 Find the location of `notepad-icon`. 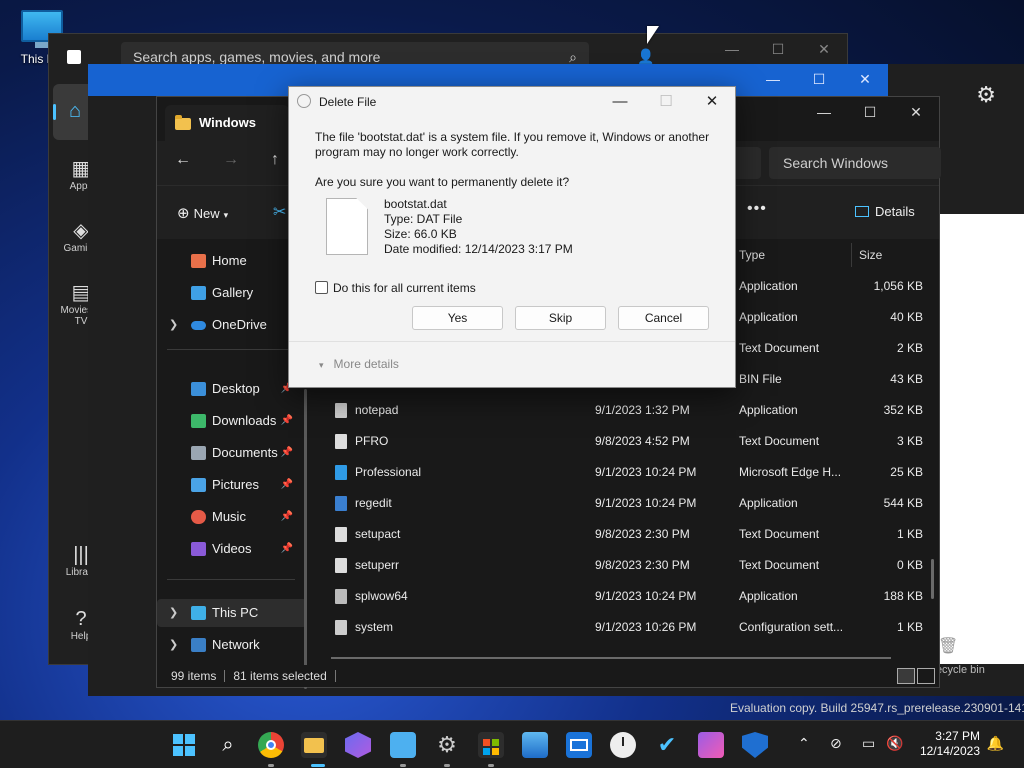

notepad-icon is located at coordinates (403, 745).